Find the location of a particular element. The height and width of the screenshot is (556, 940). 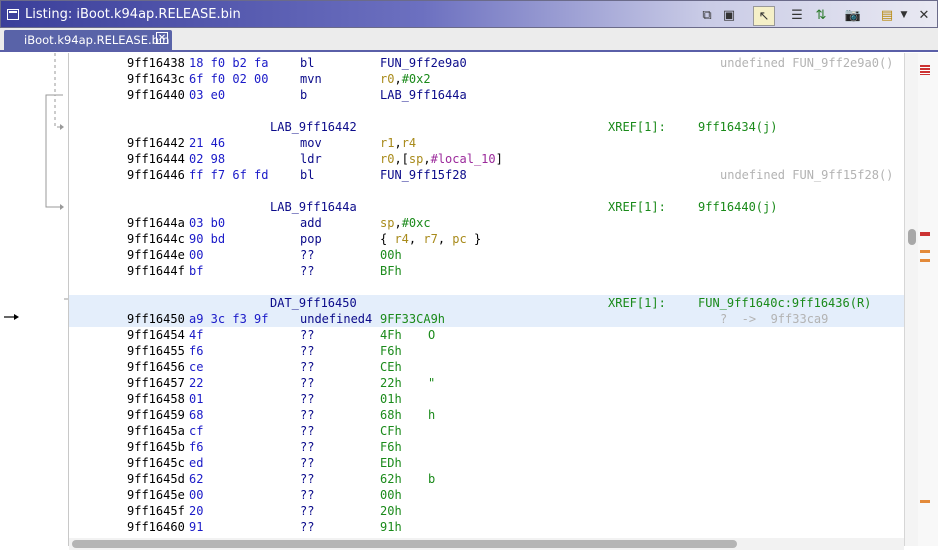

operand: 20h is located at coordinates (391, 511).